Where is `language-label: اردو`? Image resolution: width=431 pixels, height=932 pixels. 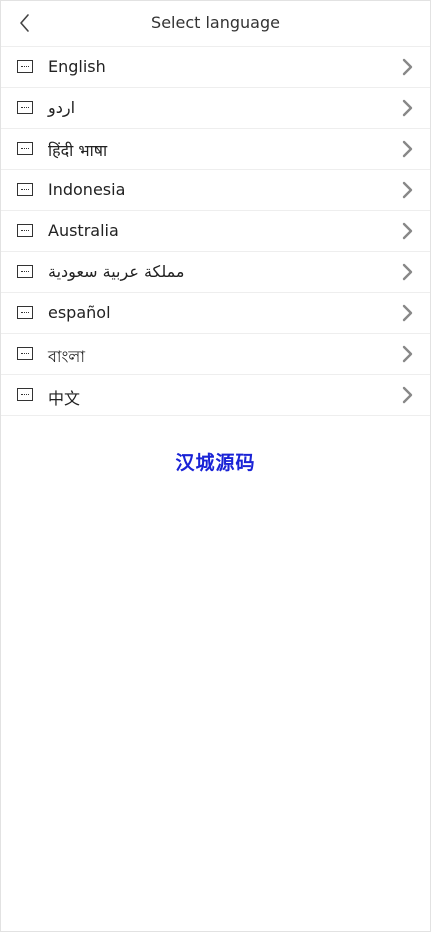
language-label: اردو is located at coordinates (62, 107).